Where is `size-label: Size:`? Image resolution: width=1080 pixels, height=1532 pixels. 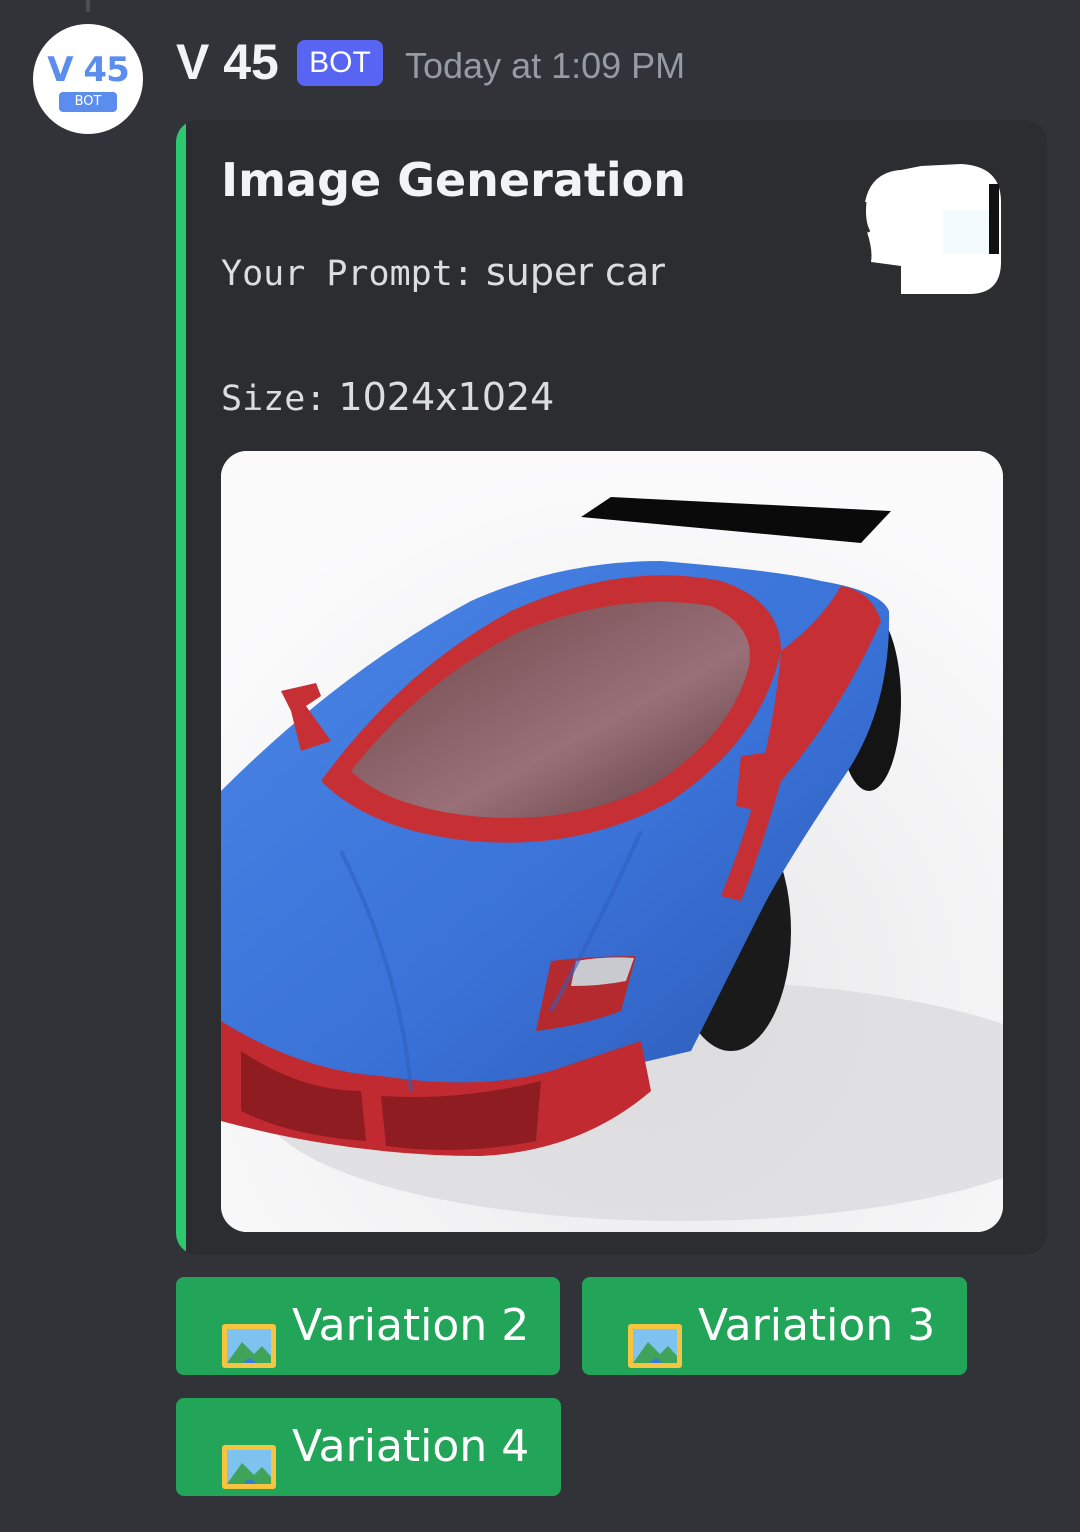 size-label: Size: is located at coordinates (274, 399).